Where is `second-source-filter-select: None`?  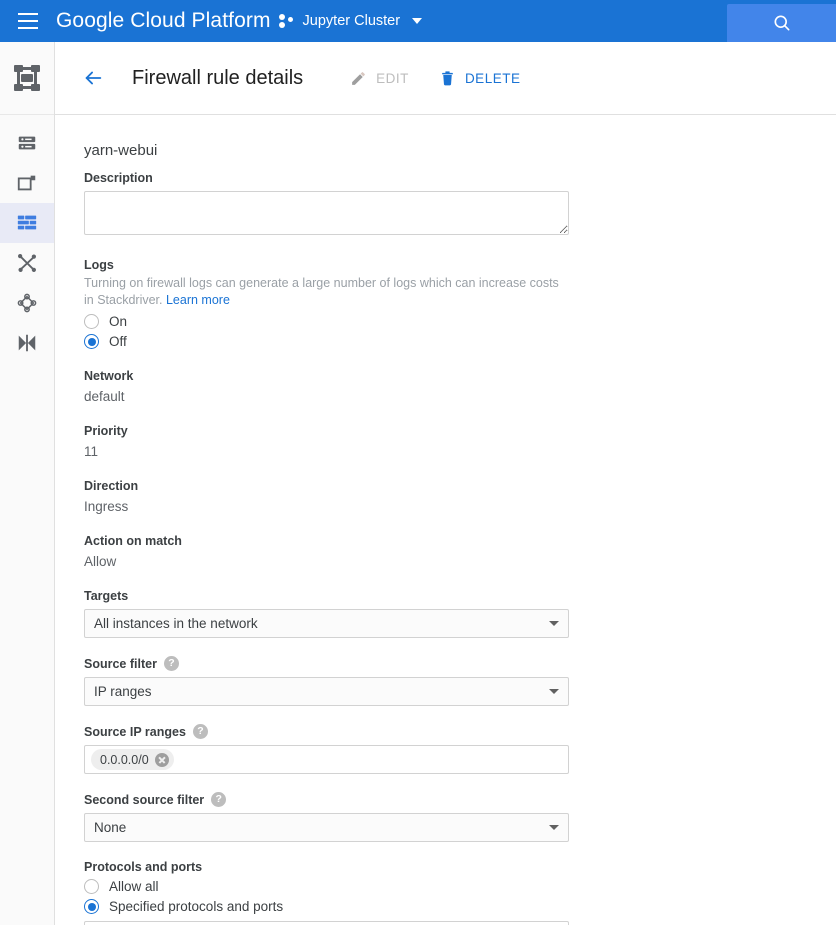
second-source-filter-select: None is located at coordinates (326, 827).